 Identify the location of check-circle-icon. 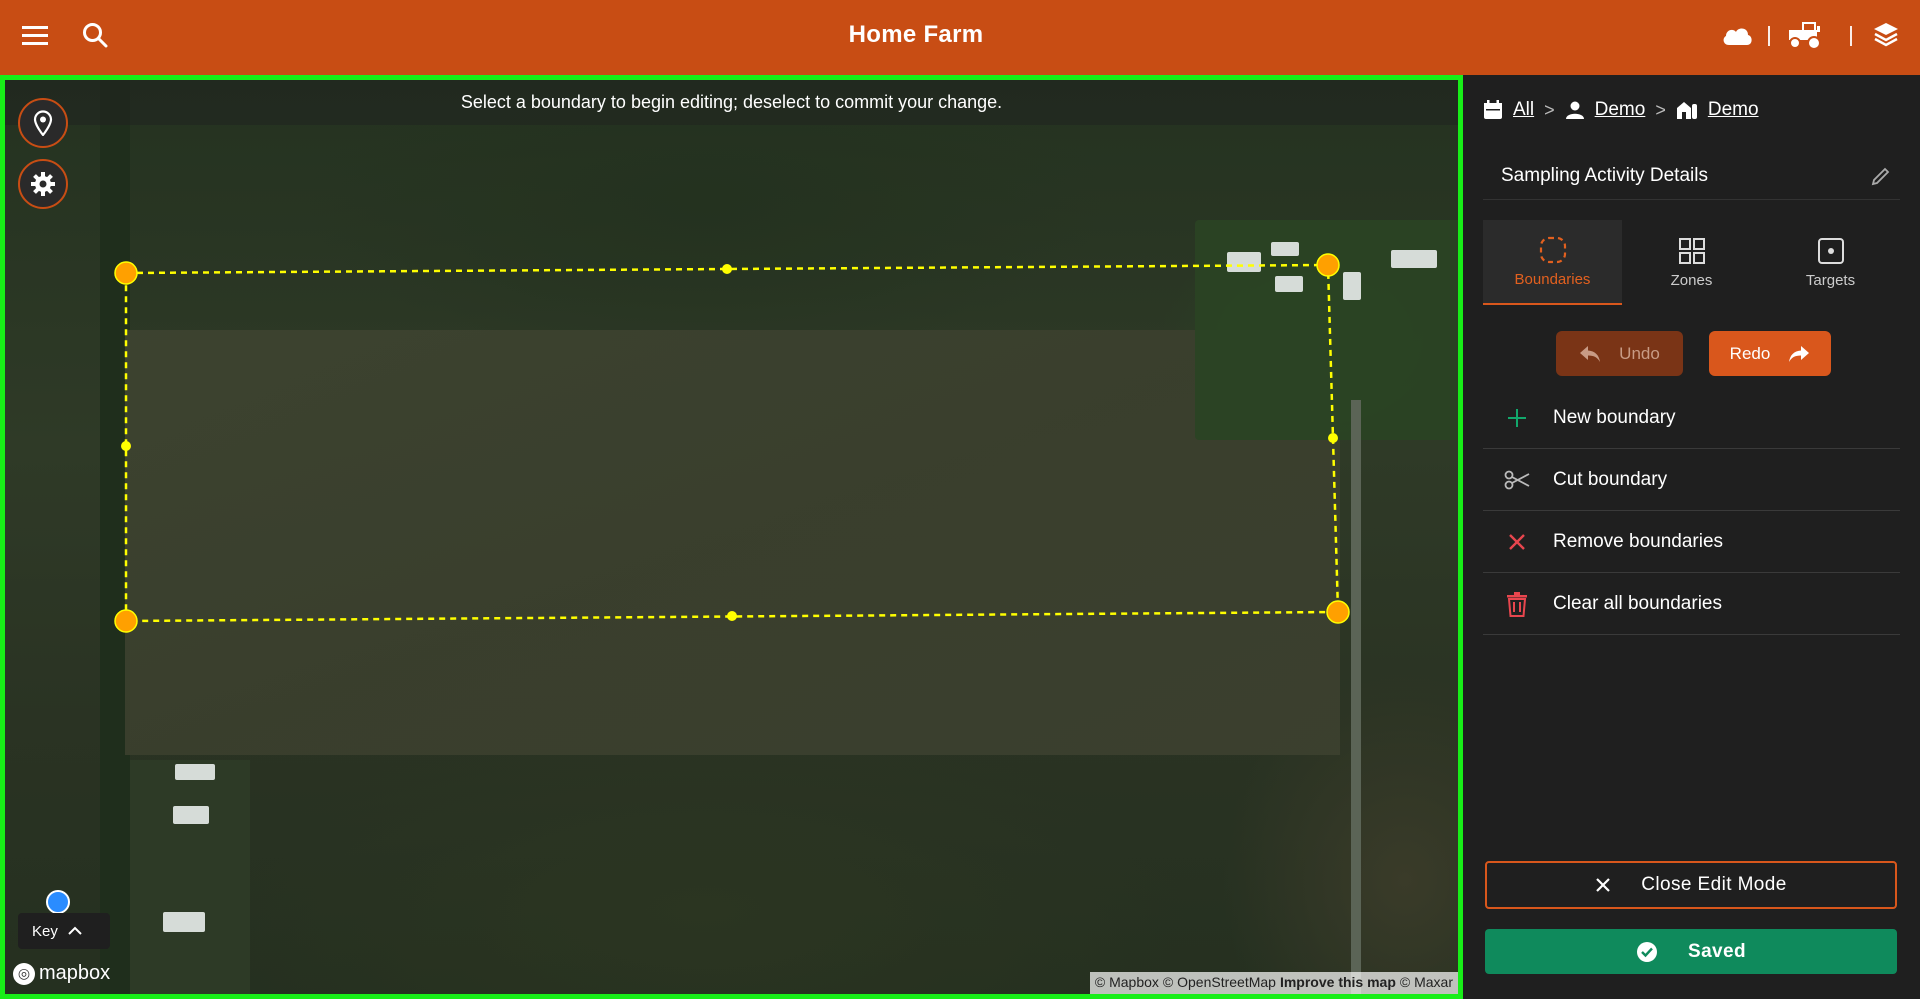
(1647, 951).